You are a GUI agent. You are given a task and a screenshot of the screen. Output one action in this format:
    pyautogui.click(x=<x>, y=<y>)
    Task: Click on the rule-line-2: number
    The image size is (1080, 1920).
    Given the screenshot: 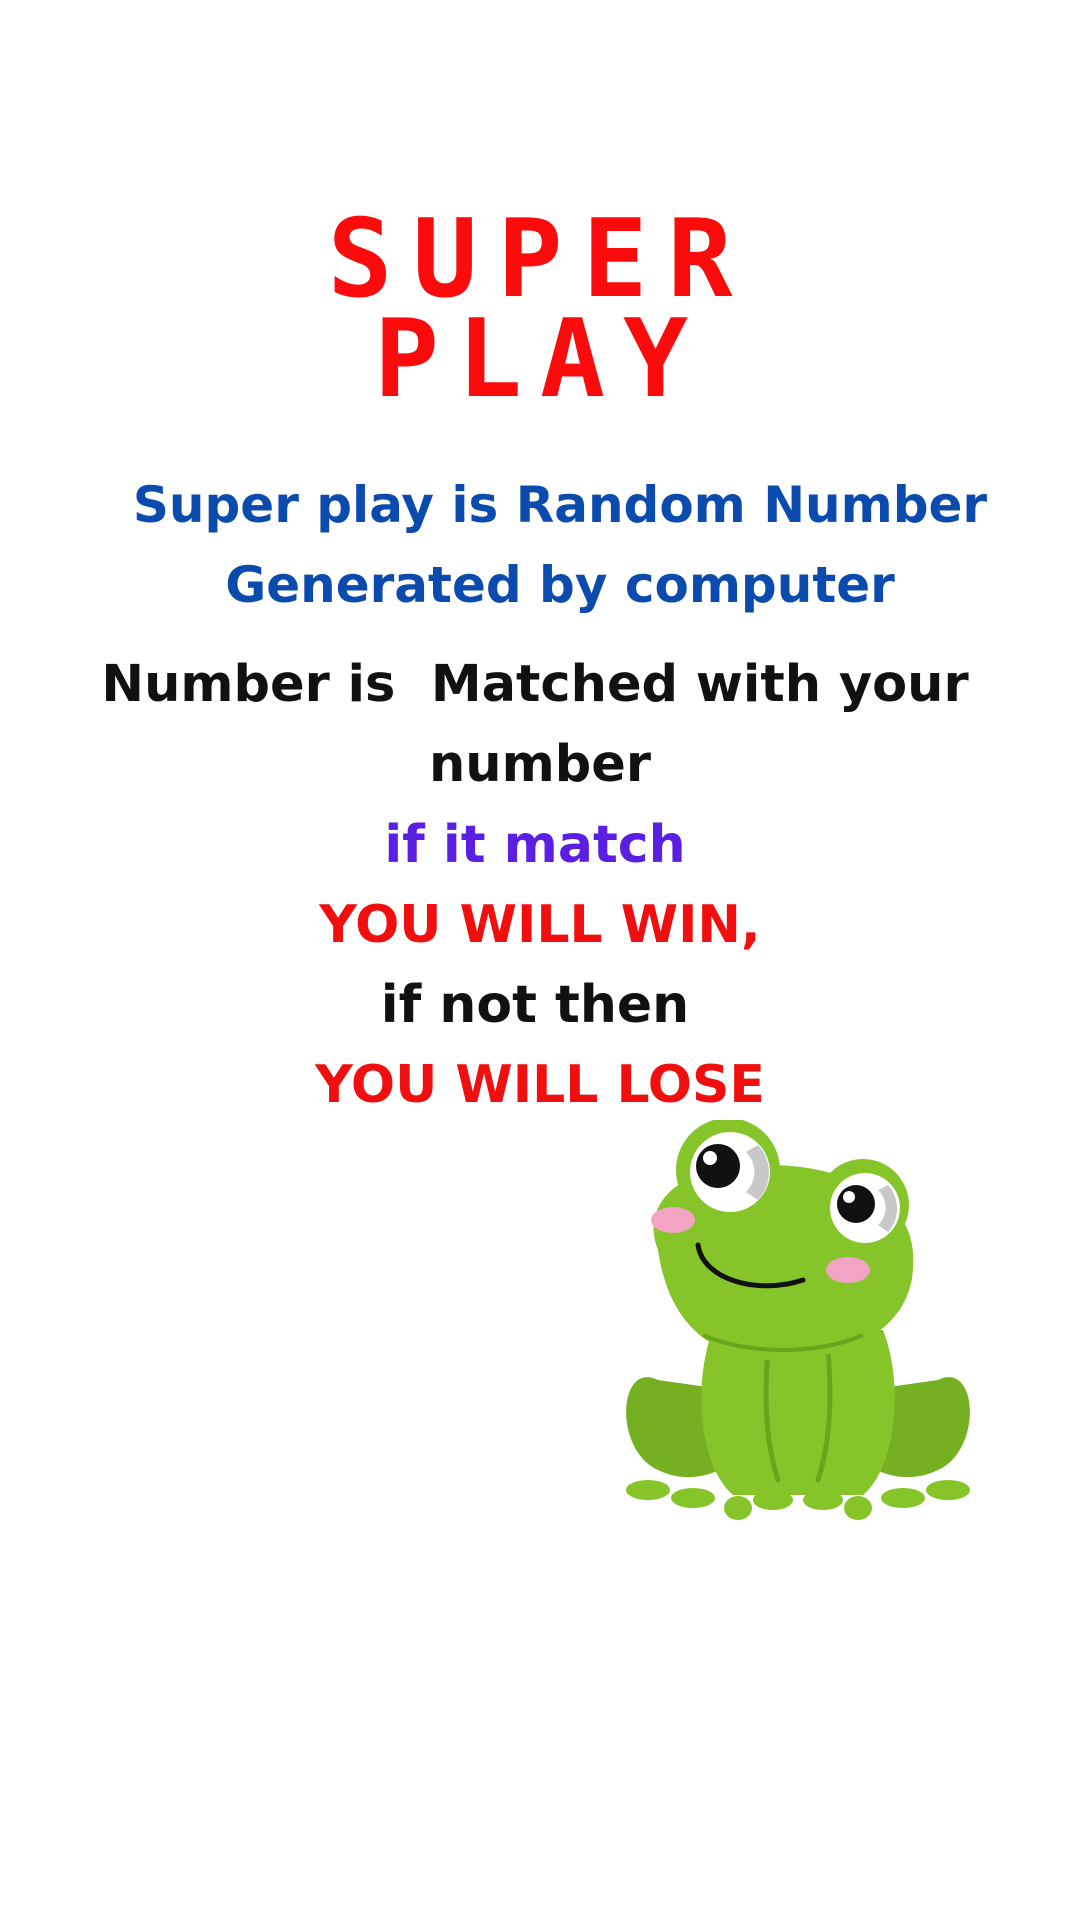 What is the action you would take?
    pyautogui.click(x=539, y=764)
    